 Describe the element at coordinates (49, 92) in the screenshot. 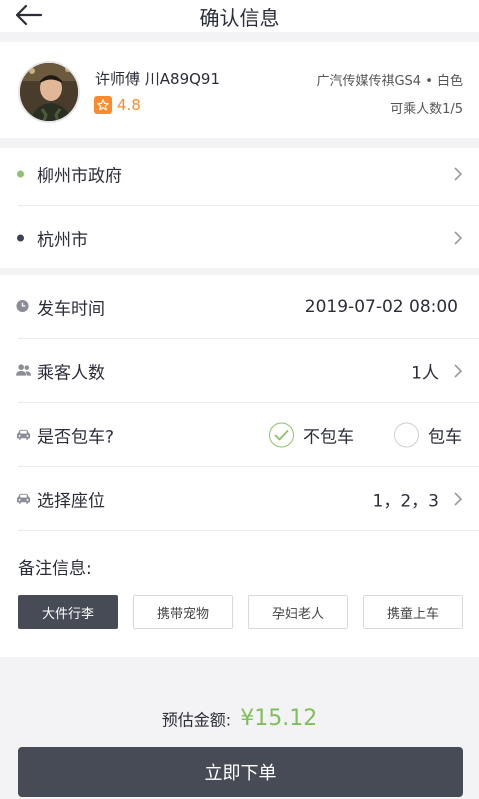

I see `driver-avatar` at that location.